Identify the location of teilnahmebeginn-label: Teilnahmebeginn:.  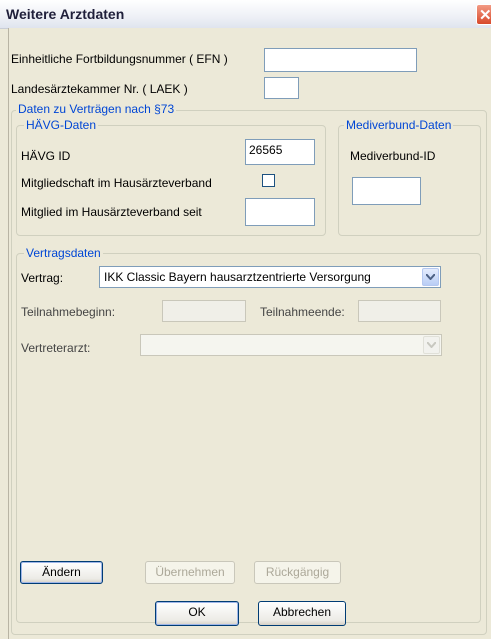
(68, 312).